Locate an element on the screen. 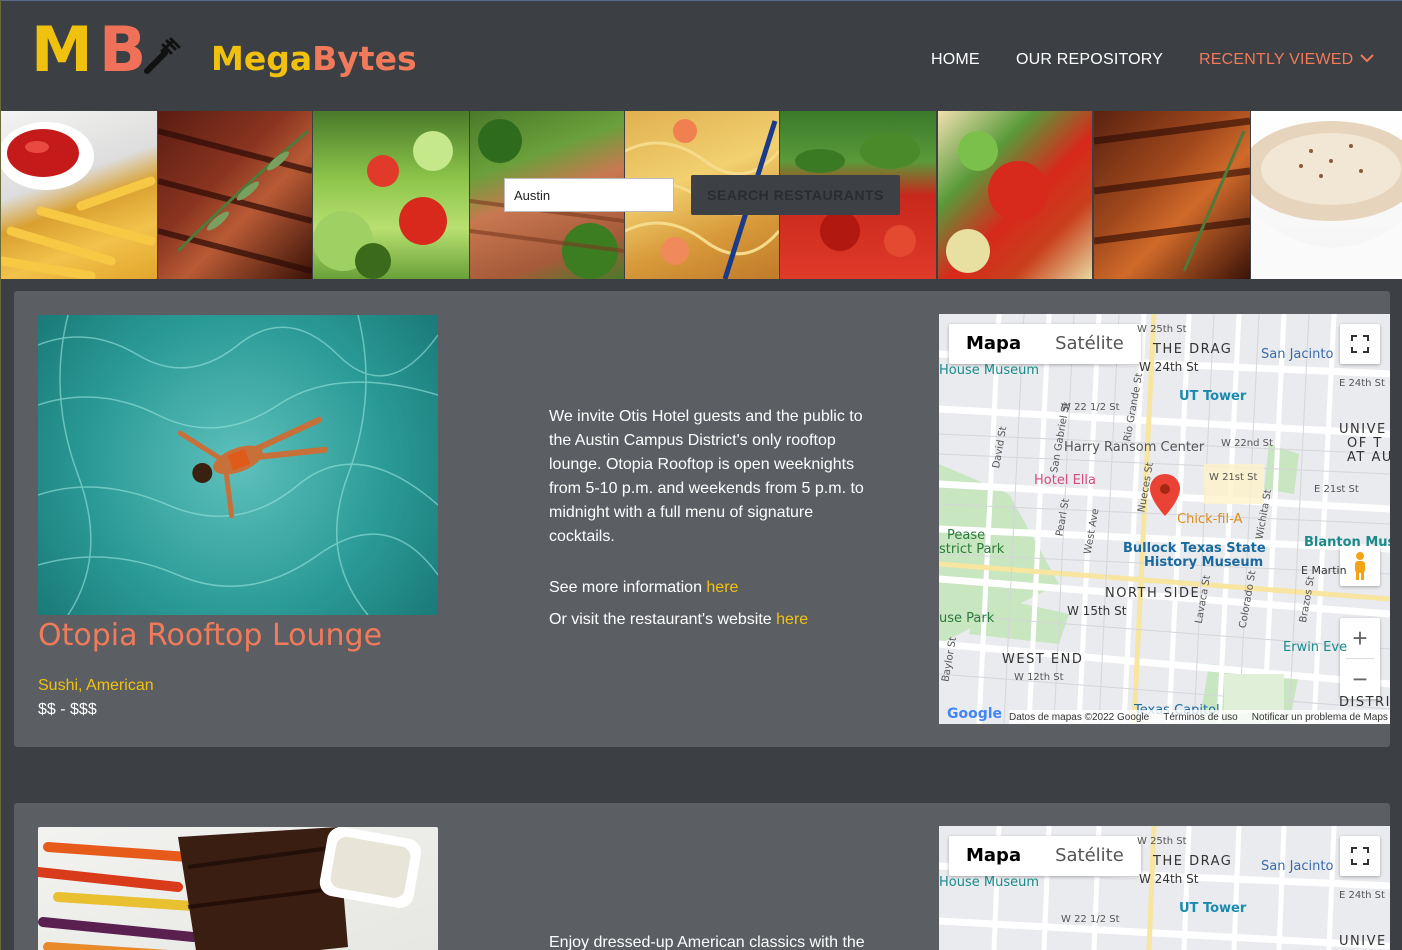 This screenshot has width=1402, height=950. megabytes-logo: M B is located at coordinates (108, 50).